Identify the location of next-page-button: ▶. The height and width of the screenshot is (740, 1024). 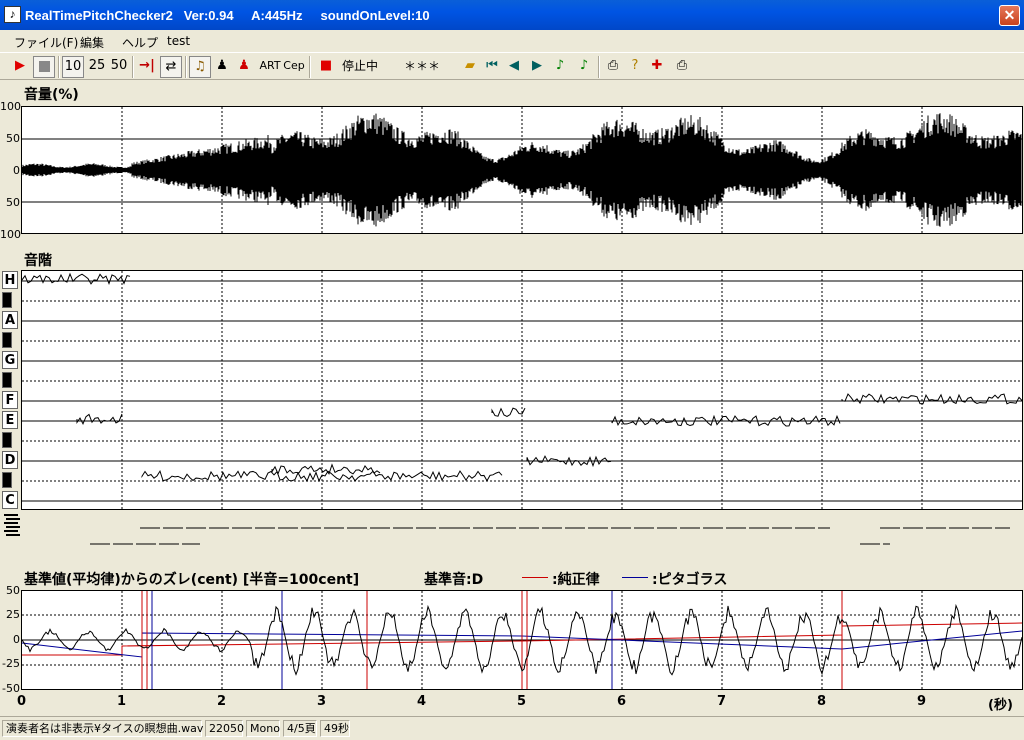
(537, 67).